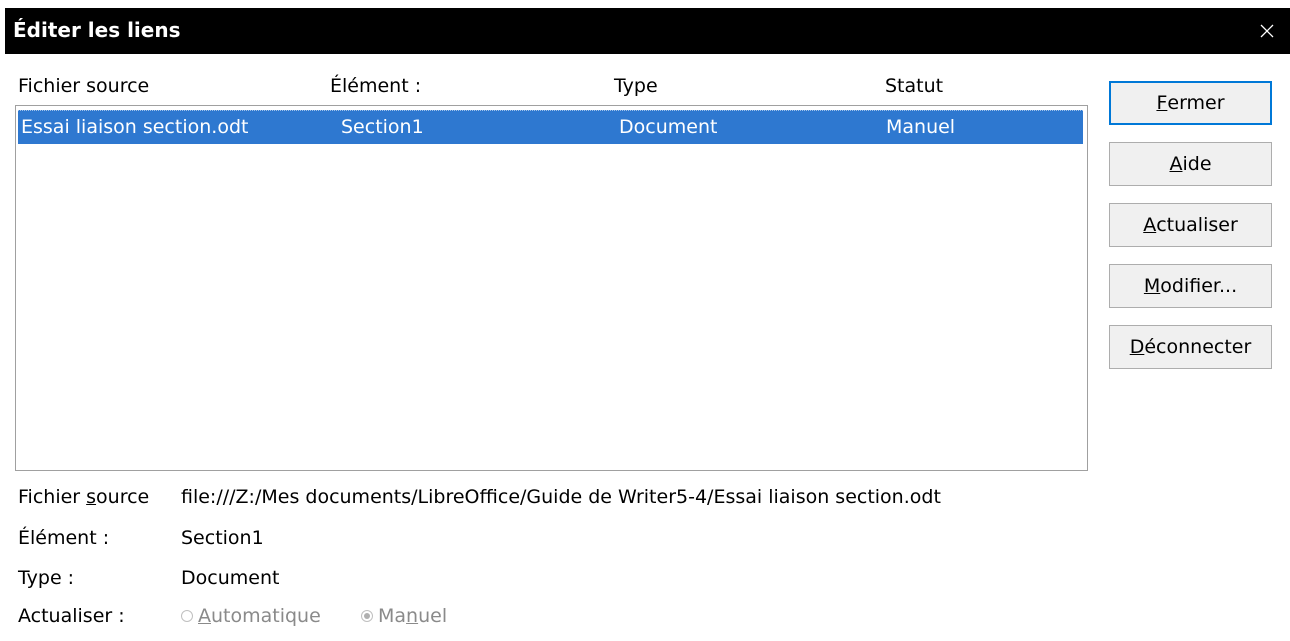 Image resolution: width=1290 pixels, height=641 pixels. What do you see at coordinates (251, 616) in the screenshot?
I see `radio-automatic: Automatique` at bounding box center [251, 616].